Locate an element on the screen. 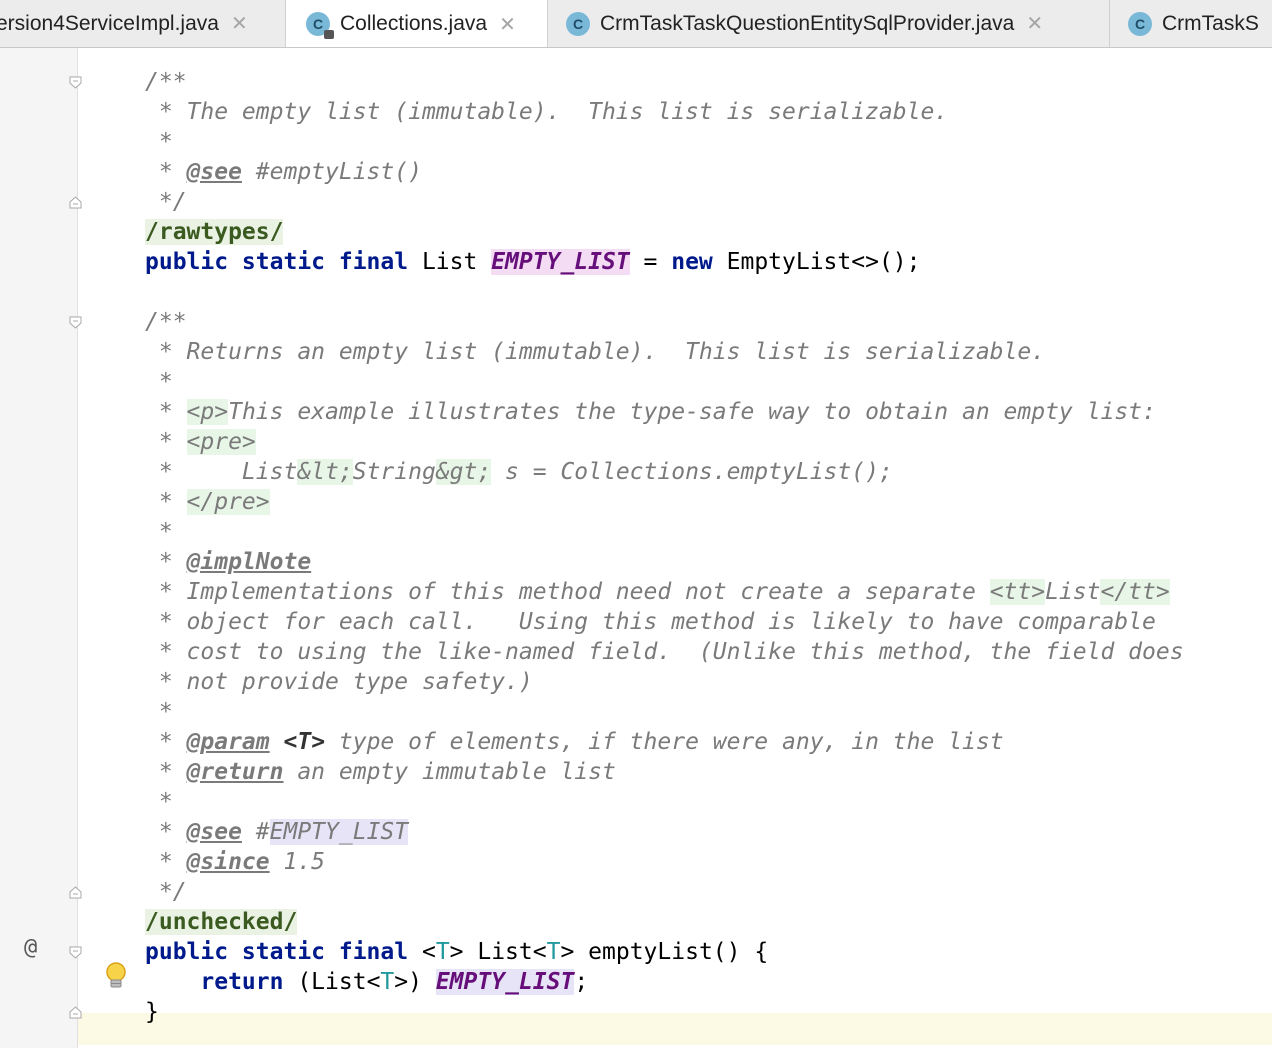  code-line: * @implNote is located at coordinates (228, 562).